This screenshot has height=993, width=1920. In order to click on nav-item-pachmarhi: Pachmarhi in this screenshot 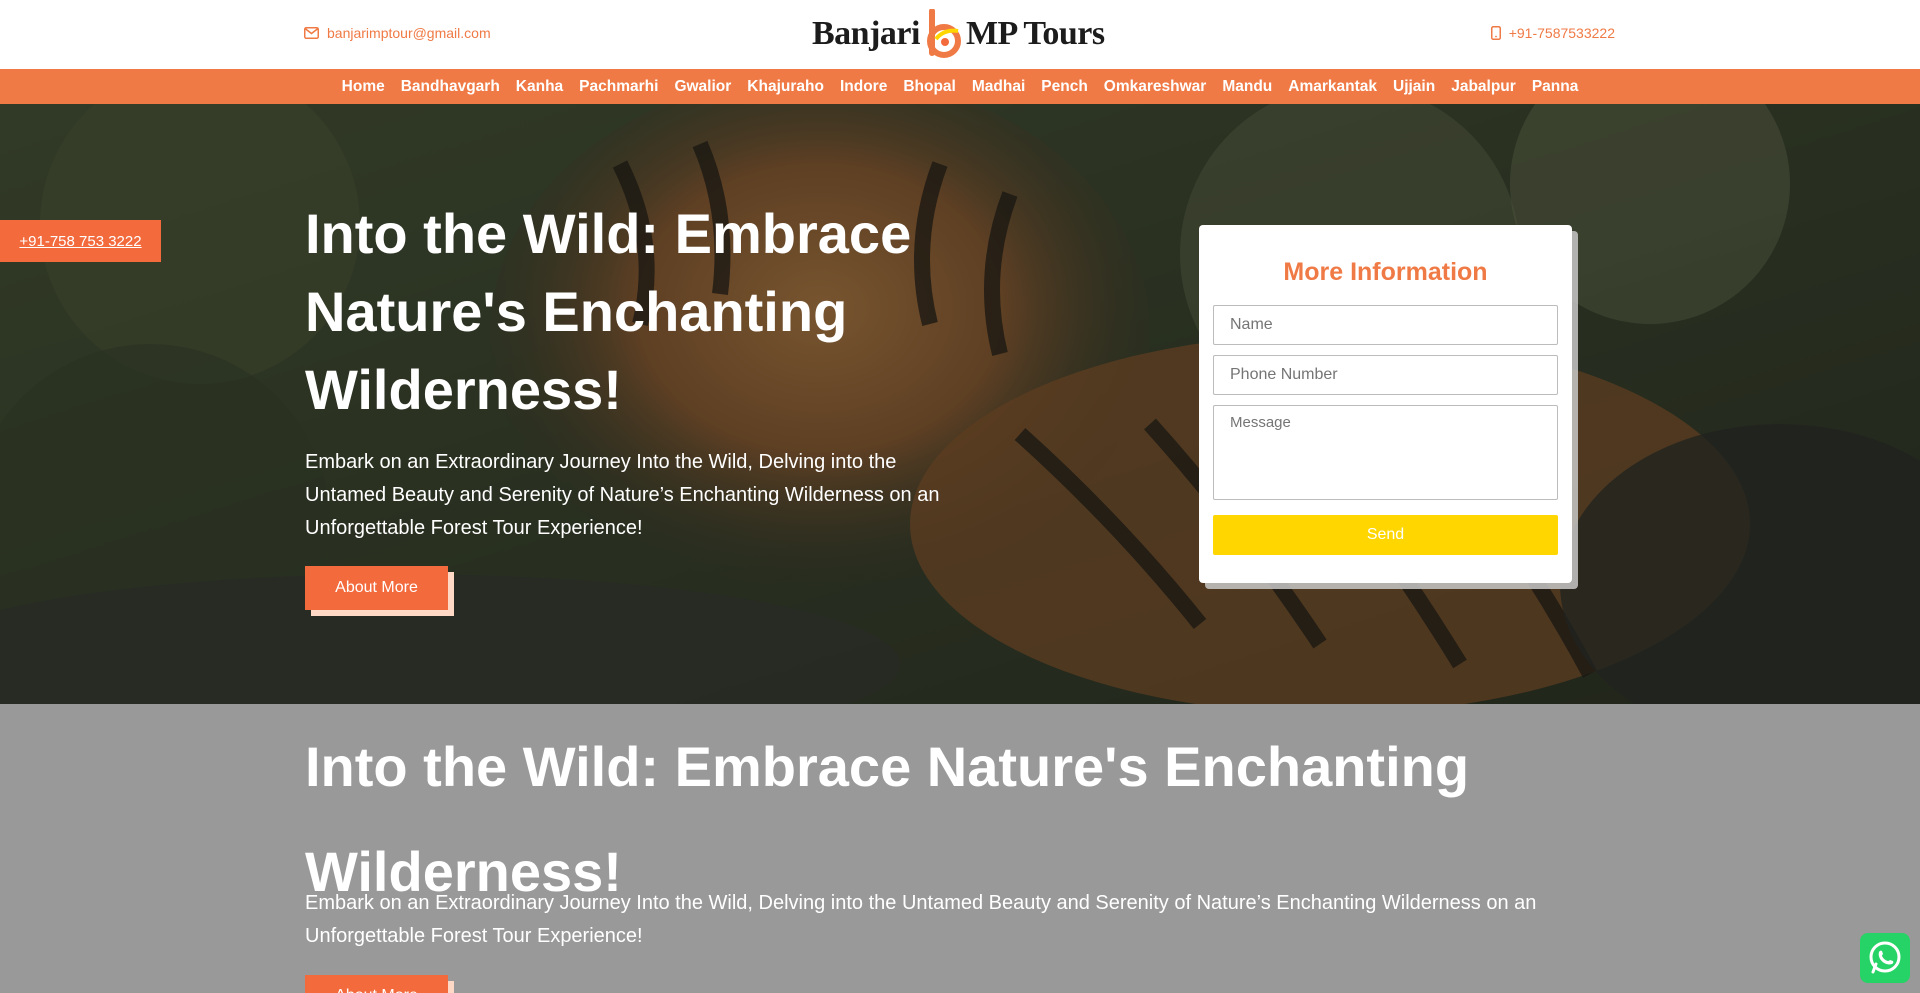, I will do `click(618, 86)`.